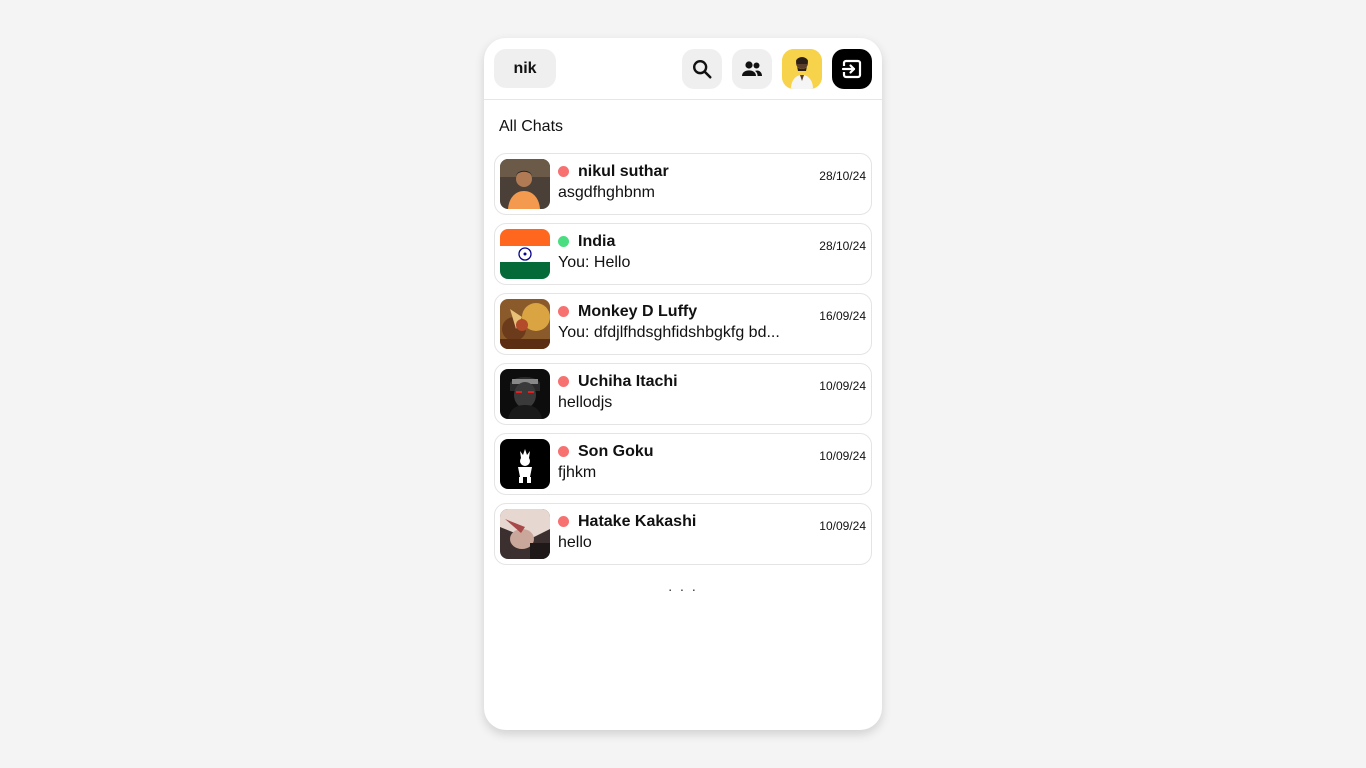  Describe the element at coordinates (623, 171) in the screenshot. I see `chat-name: nikul suthar` at that location.